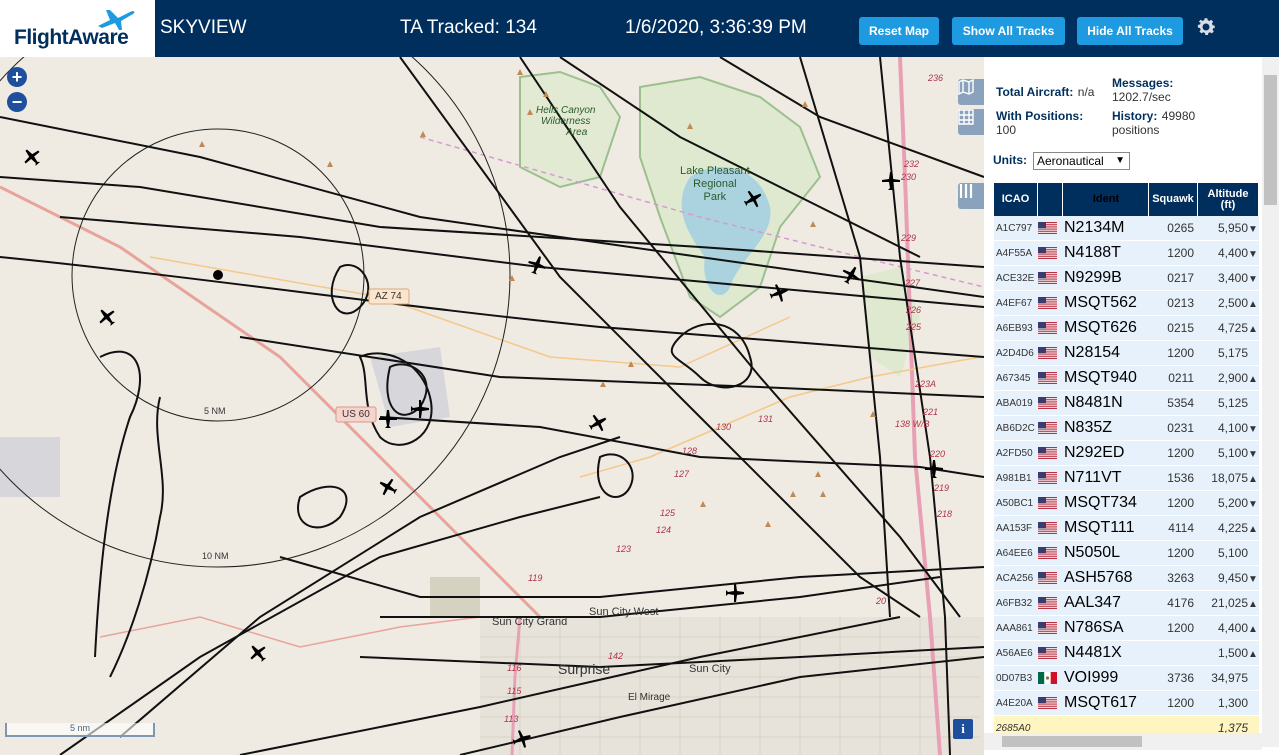 Image resolution: width=1279 pixels, height=755 pixels. I want to click on ident-cell: N835Z, so click(1088, 427).